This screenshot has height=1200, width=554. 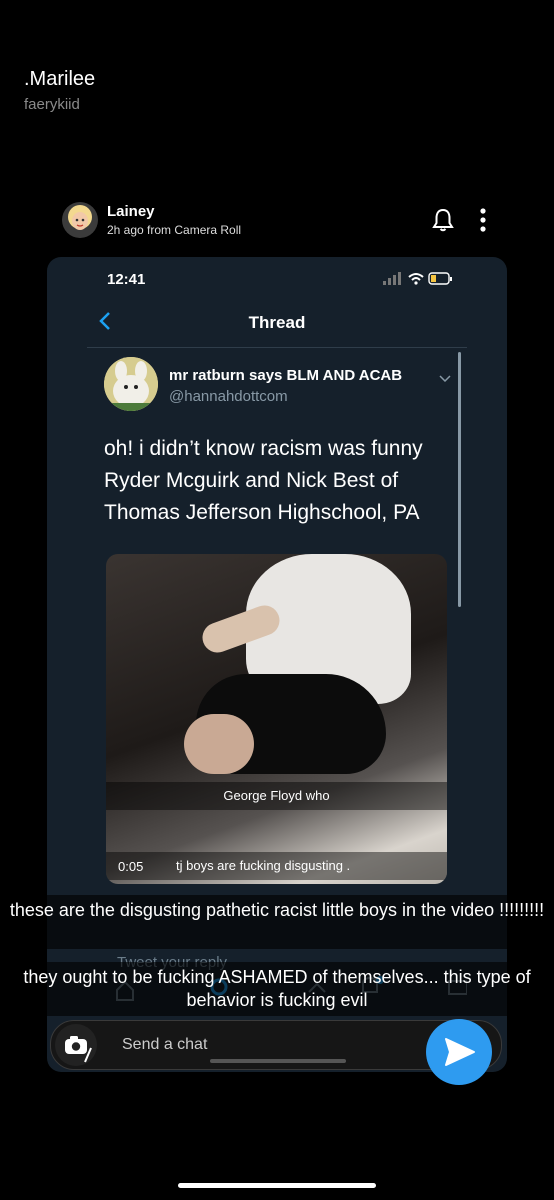 What do you see at coordinates (80, 220) in the screenshot?
I see `poster-avatar` at bounding box center [80, 220].